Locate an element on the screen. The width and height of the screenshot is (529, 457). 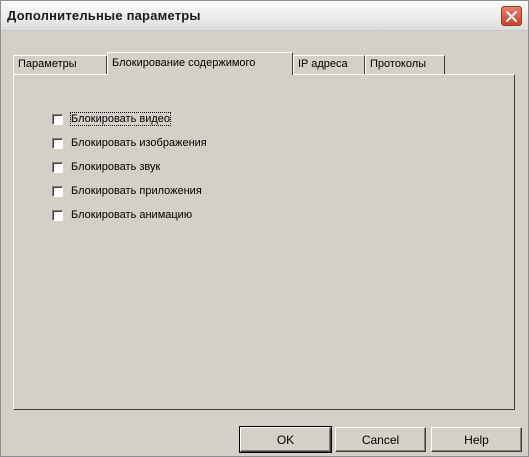
cancel-button-label: Cancel is located at coordinates (380, 439).